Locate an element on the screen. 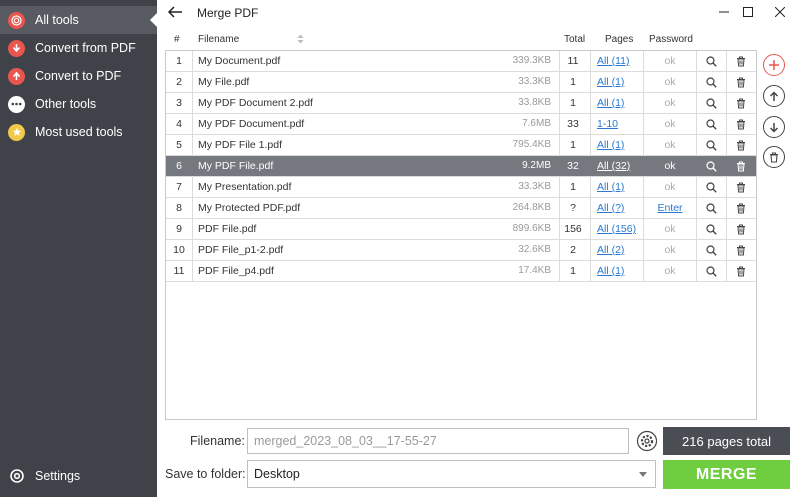  window-title: Merge PDF is located at coordinates (228, 13).